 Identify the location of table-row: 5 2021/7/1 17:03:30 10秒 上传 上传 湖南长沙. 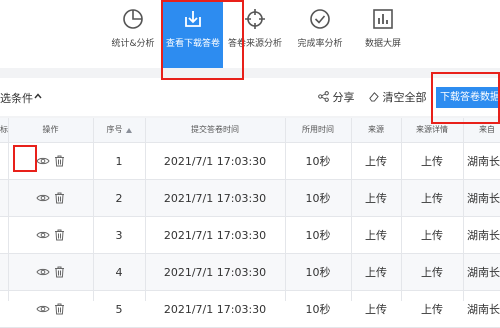
(250, 309).